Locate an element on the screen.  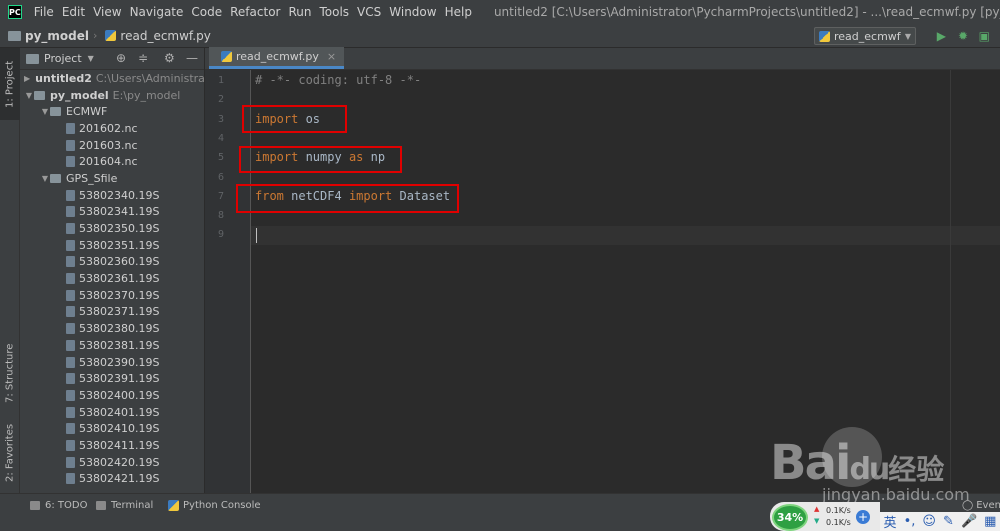
editor-tabs: read_ecmwf.py × is located at coordinates (602, 58).